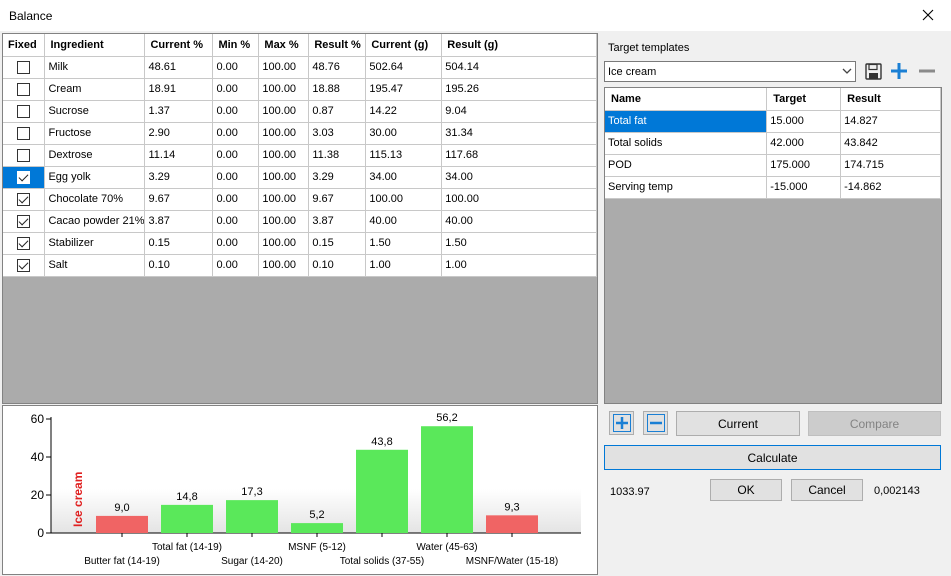  Describe the element at coordinates (284, 45) in the screenshot. I see `col-max-pct-header: Max %` at that location.